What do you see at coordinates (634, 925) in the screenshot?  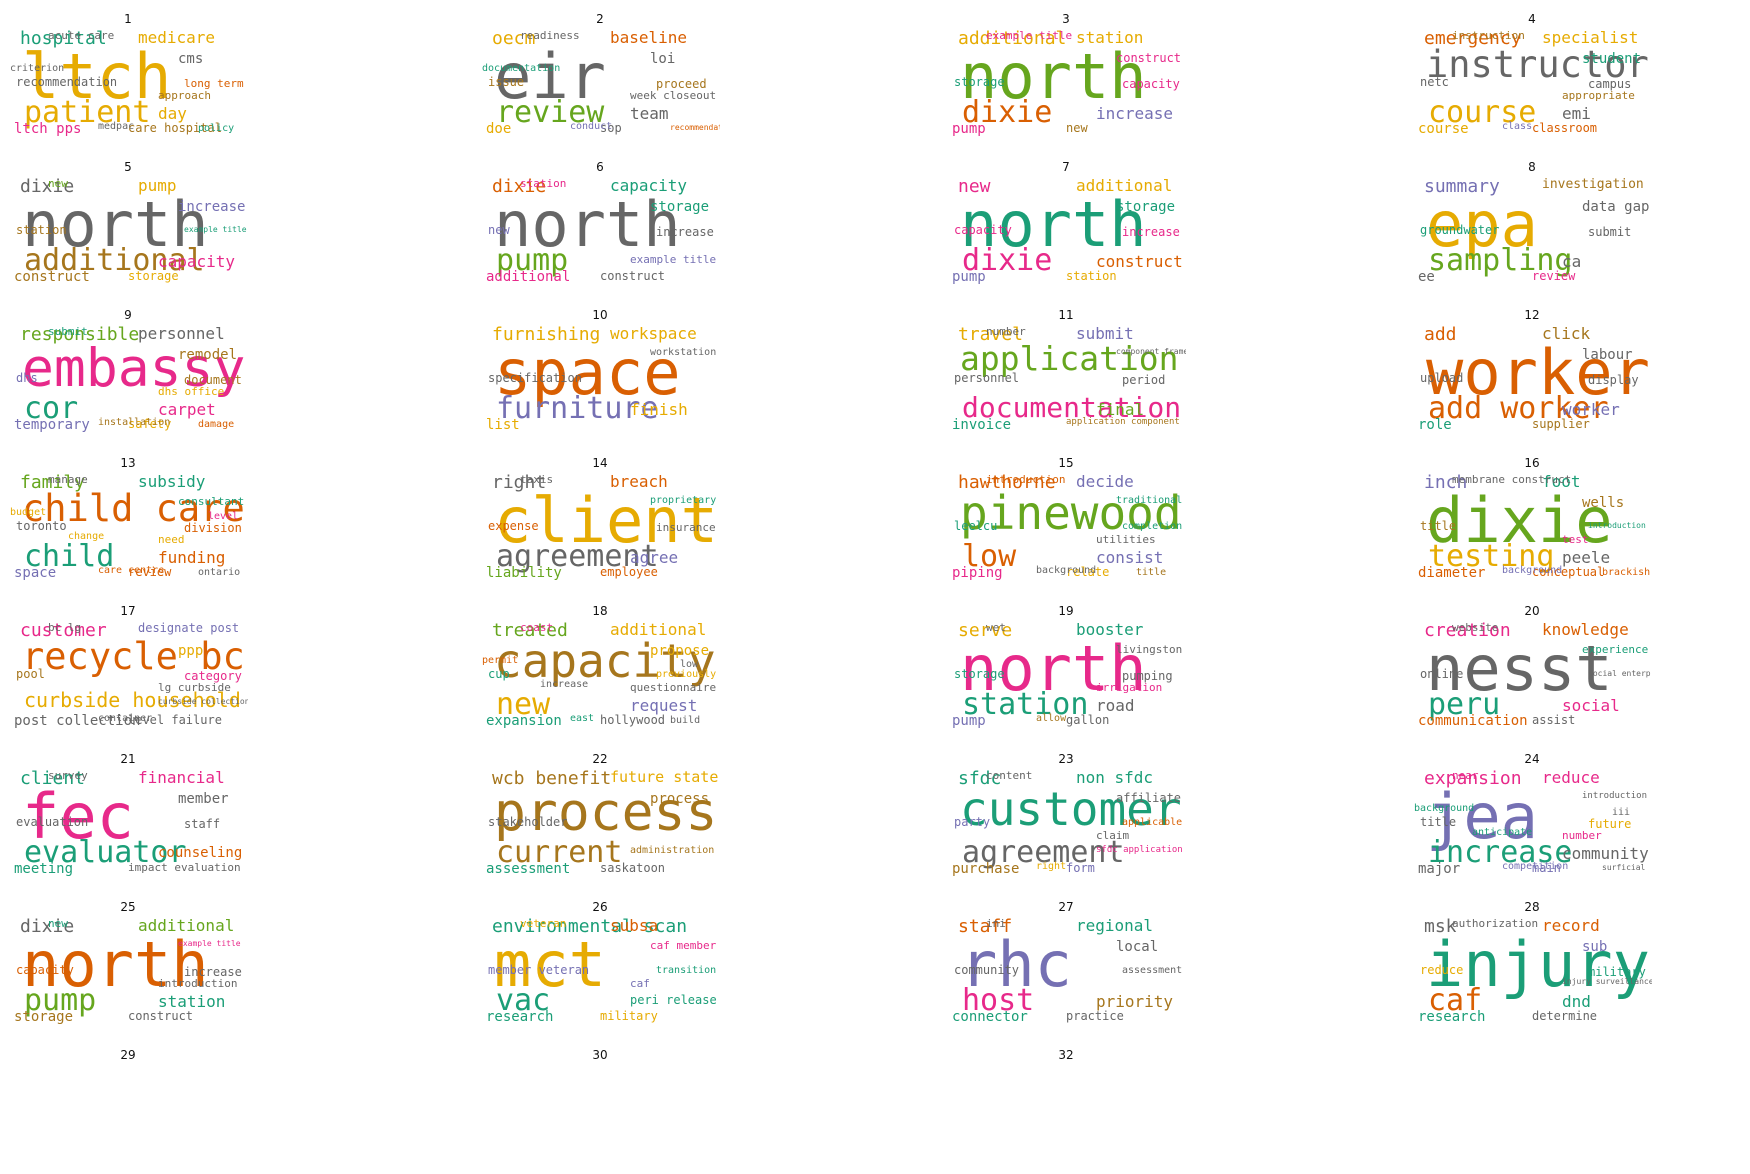 I see `cloud-word: subsa` at bounding box center [634, 925].